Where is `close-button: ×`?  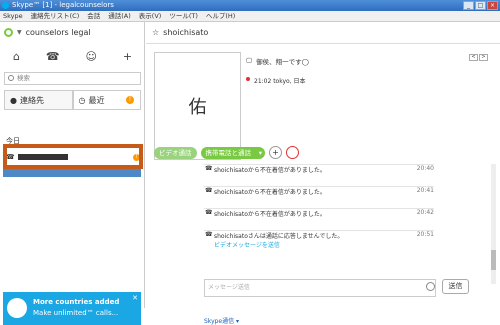 close-button: × is located at coordinates (492, 5).